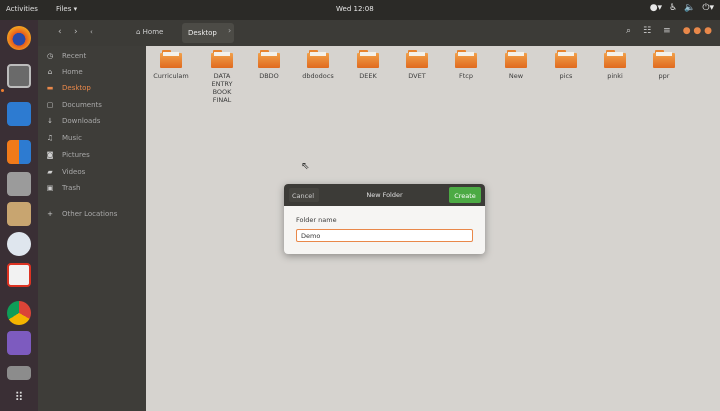  I want to click on new-folder-dialog: Cancel New Folder Create Folder name, so click(384, 219).